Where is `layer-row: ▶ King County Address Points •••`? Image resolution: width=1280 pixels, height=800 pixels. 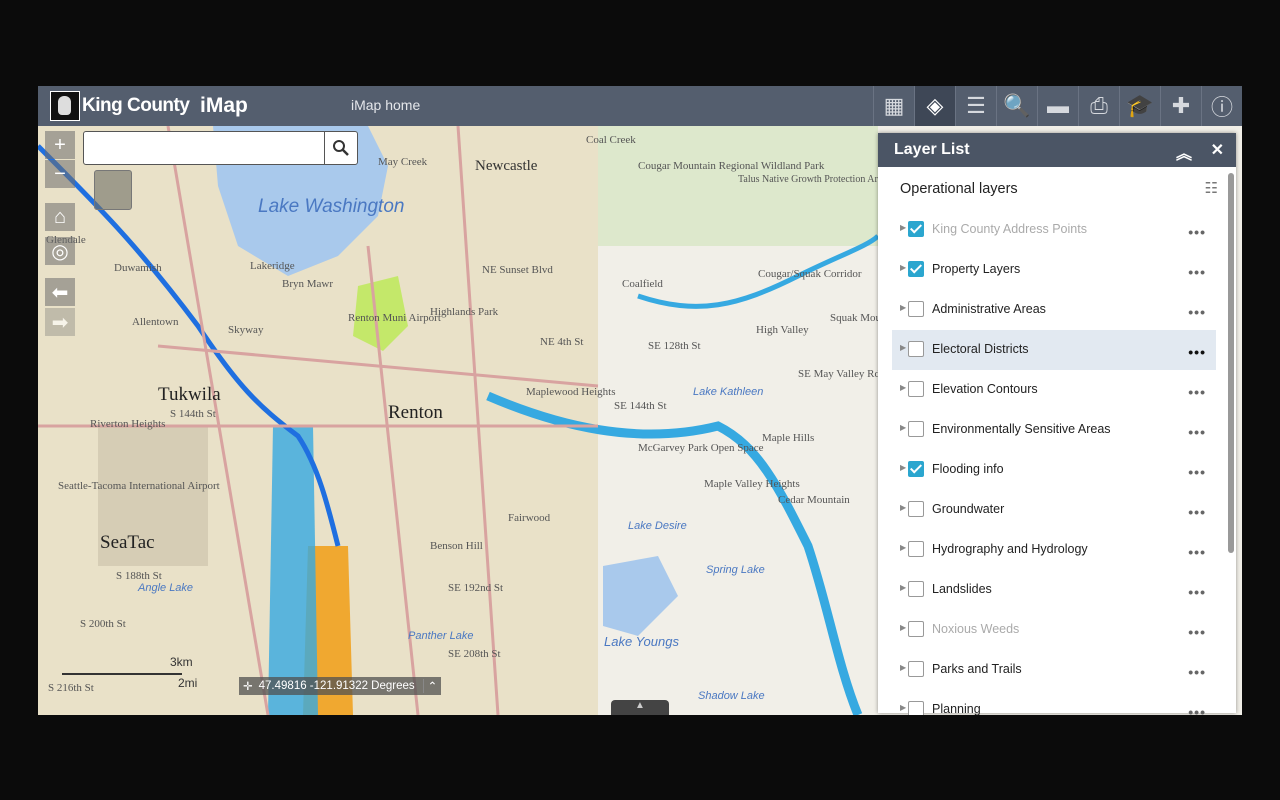 layer-row: ▶ King County Address Points ••• is located at coordinates (1054, 230).